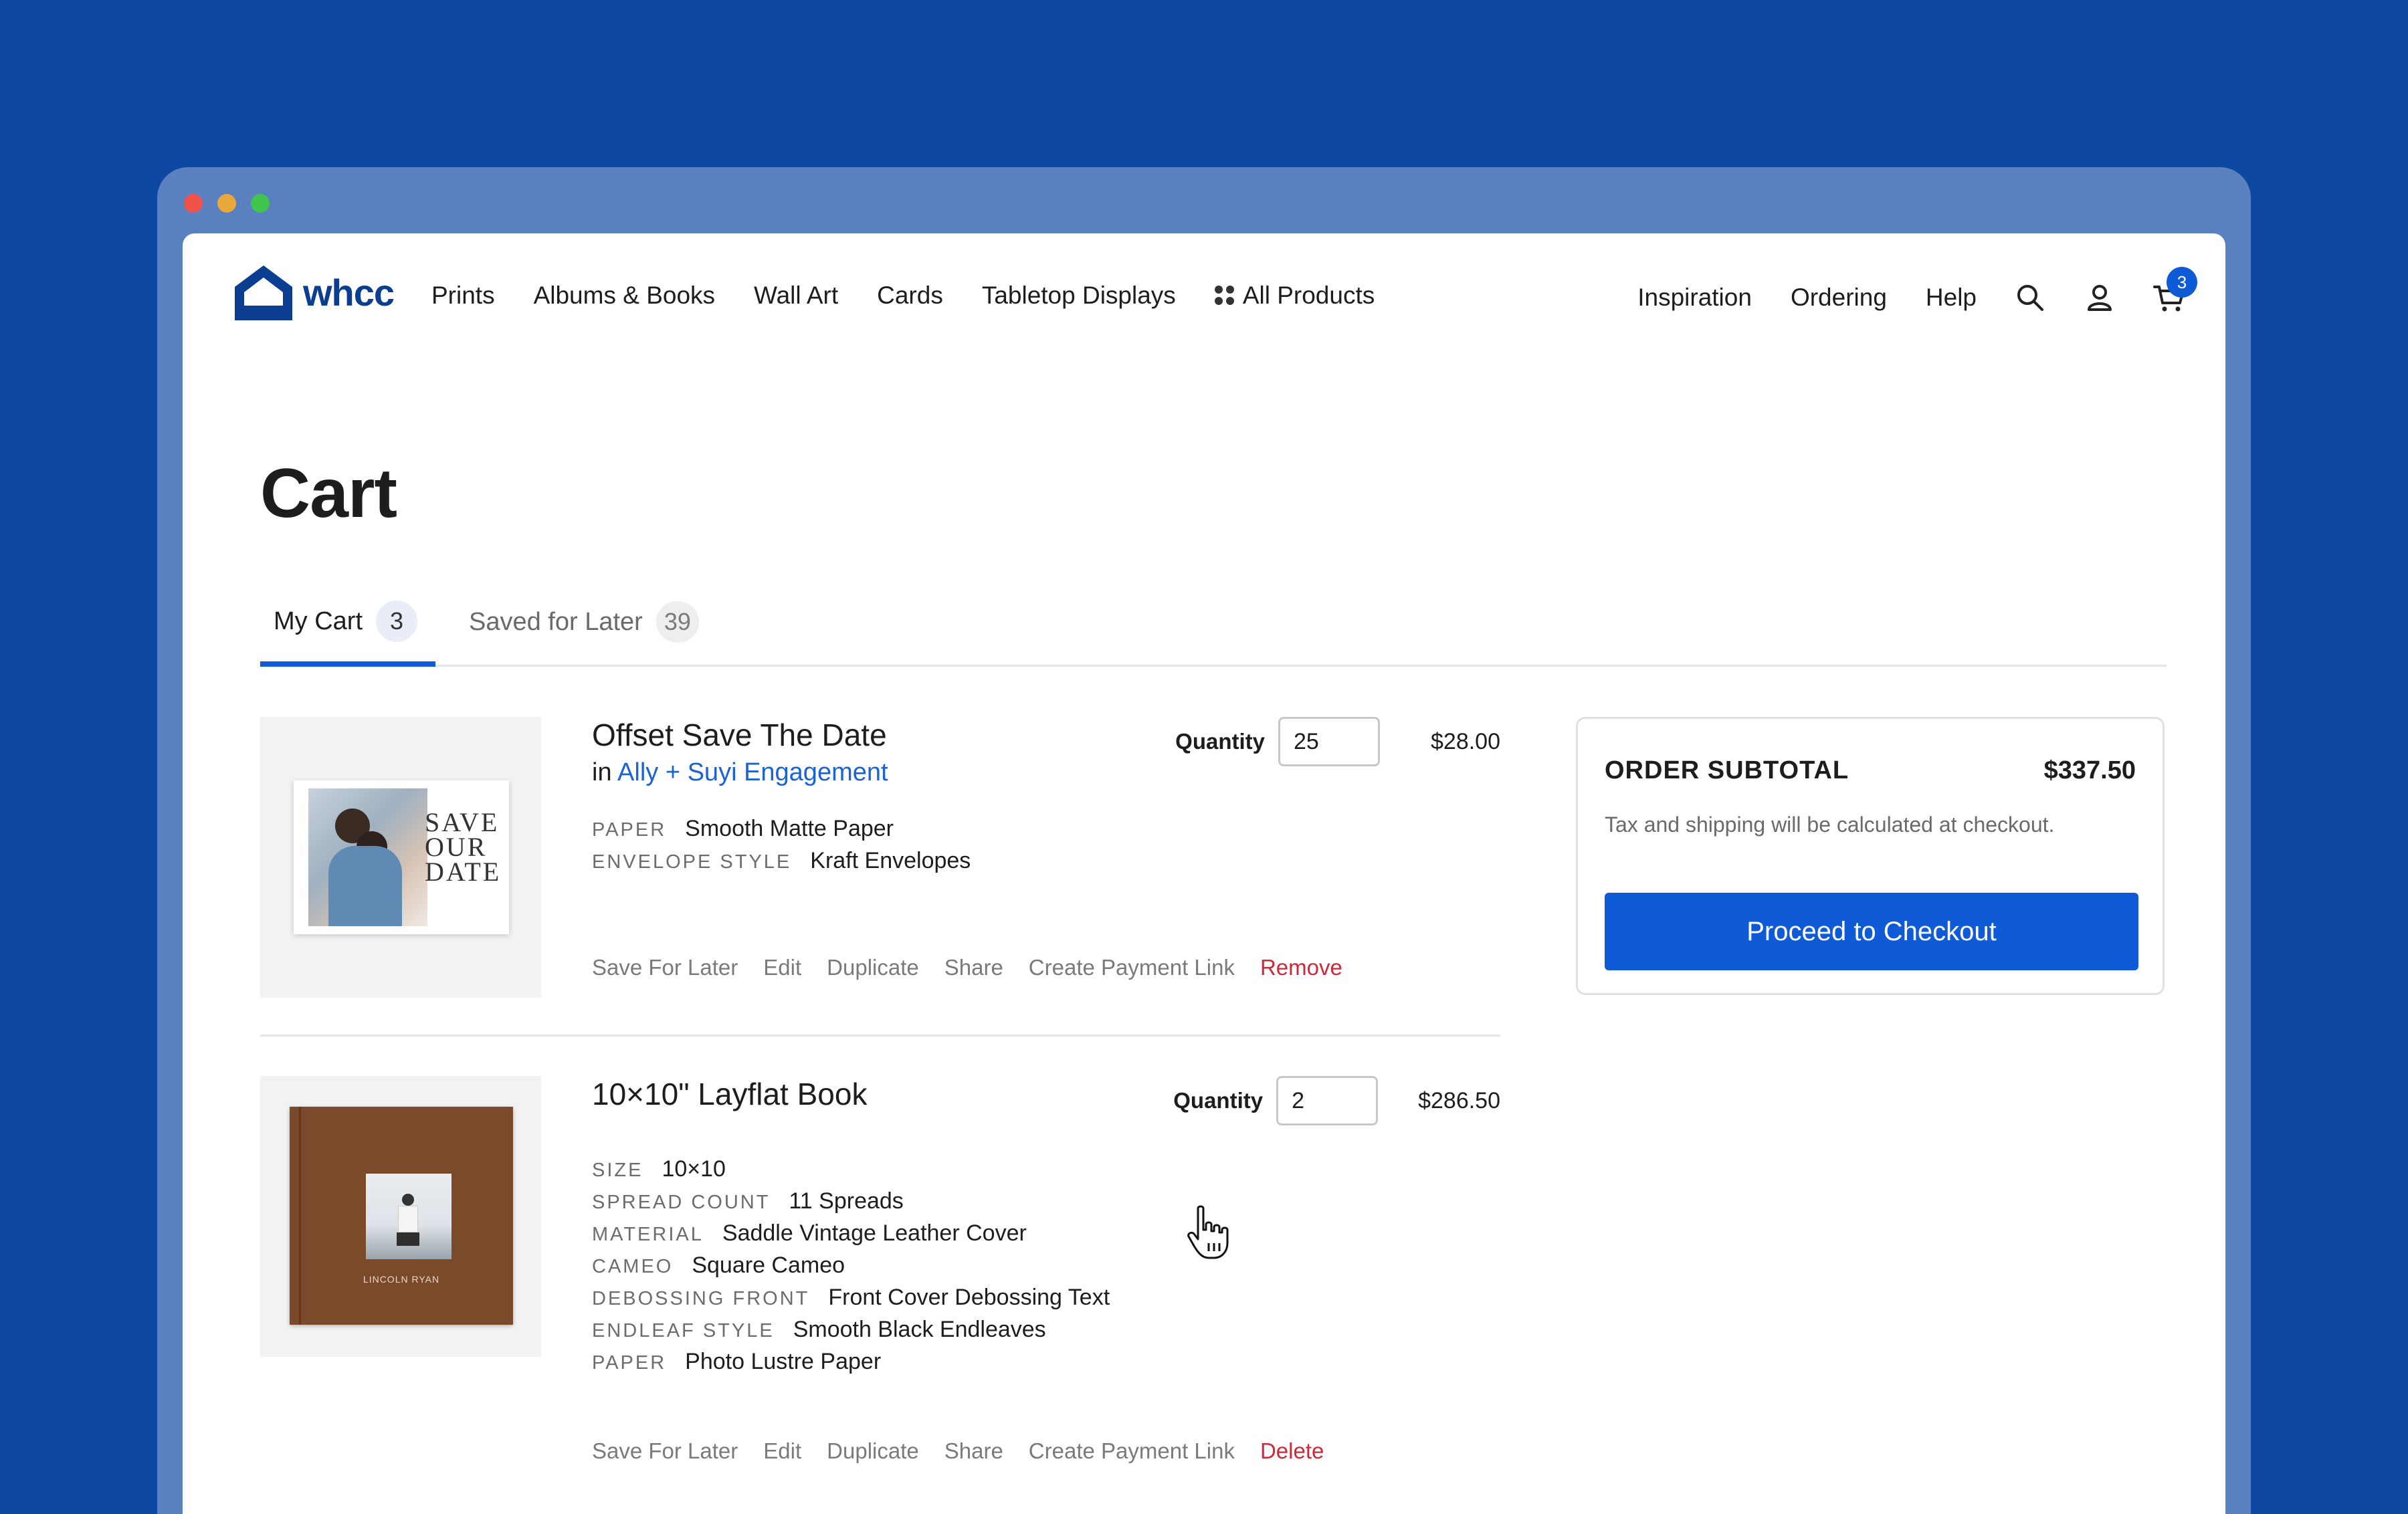  I want to click on secondary-nav: Inspiration Ordering Help 3, so click(1917, 290).